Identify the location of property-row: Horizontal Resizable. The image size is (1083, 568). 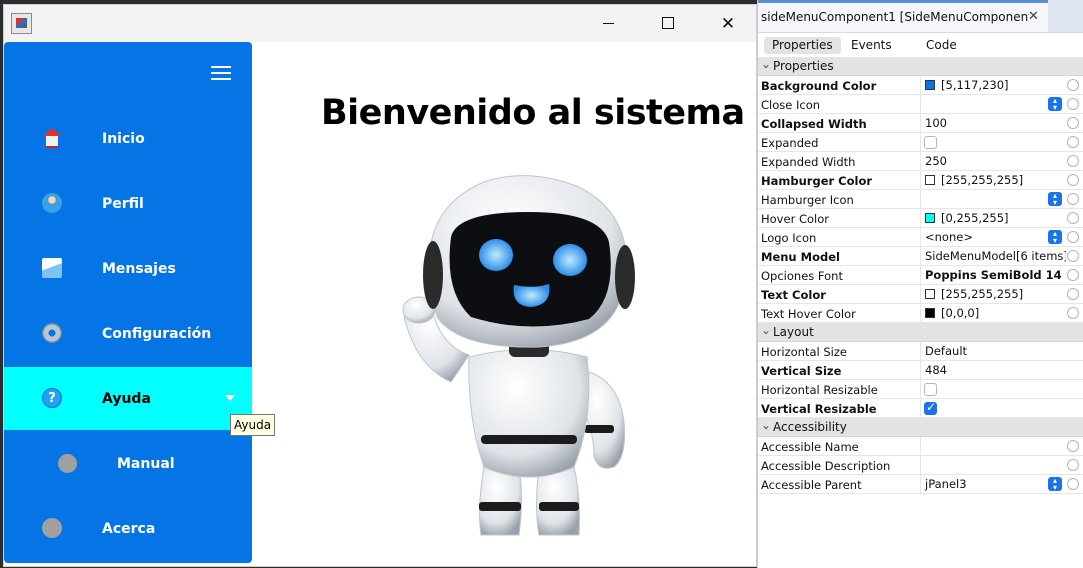
(920, 389).